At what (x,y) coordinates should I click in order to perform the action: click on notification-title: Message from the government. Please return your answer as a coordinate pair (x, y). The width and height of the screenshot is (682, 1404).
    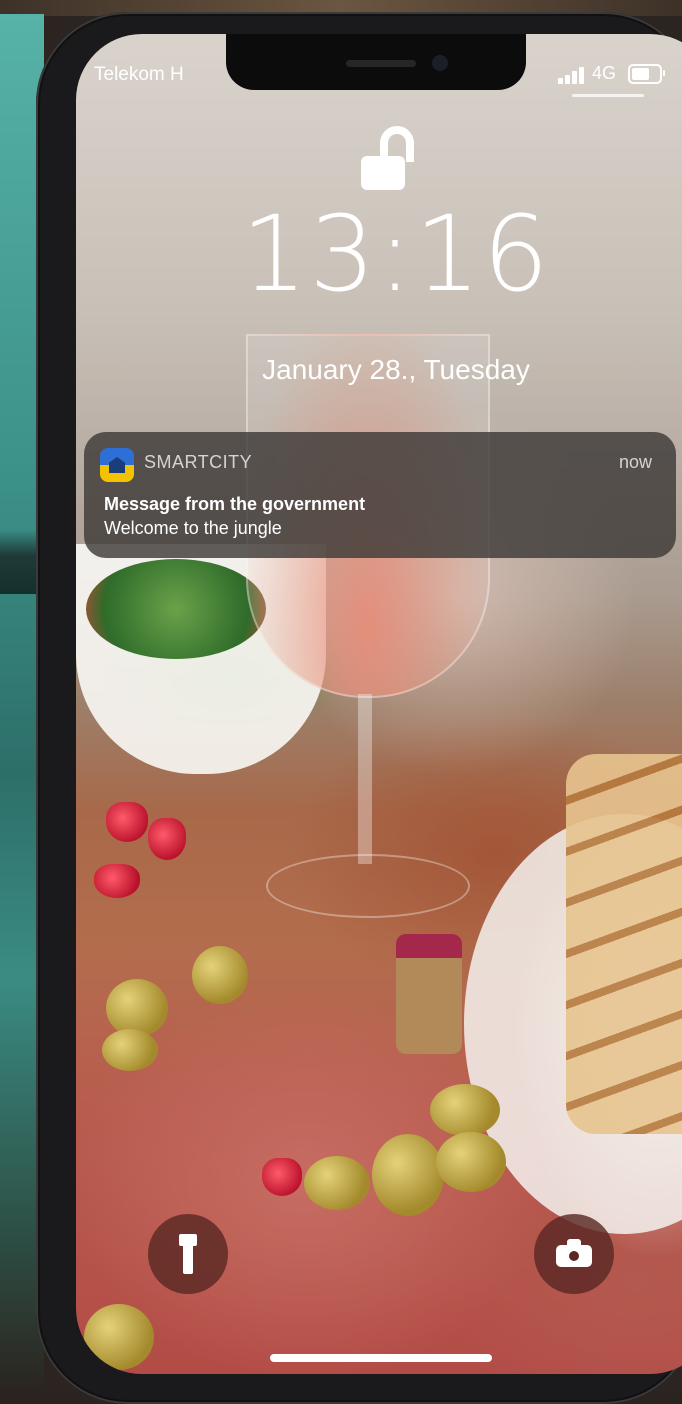
    Looking at the image, I should click on (235, 504).